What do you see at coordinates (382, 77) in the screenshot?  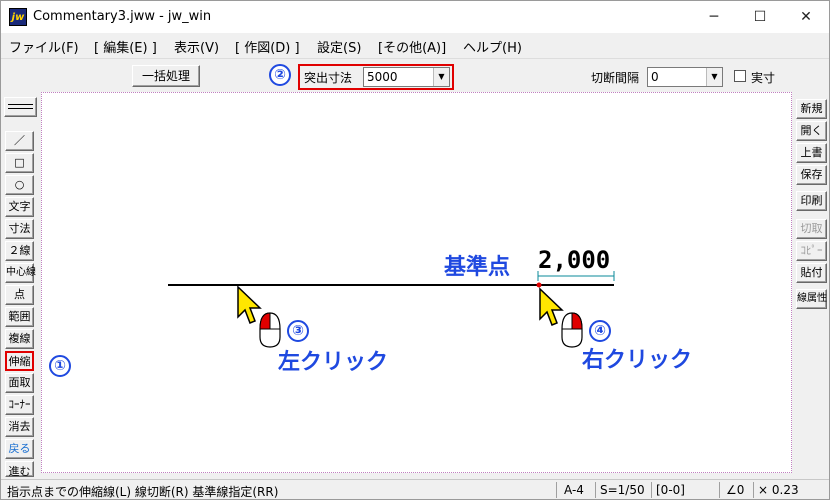 I see `protrusion-value: 5000` at bounding box center [382, 77].